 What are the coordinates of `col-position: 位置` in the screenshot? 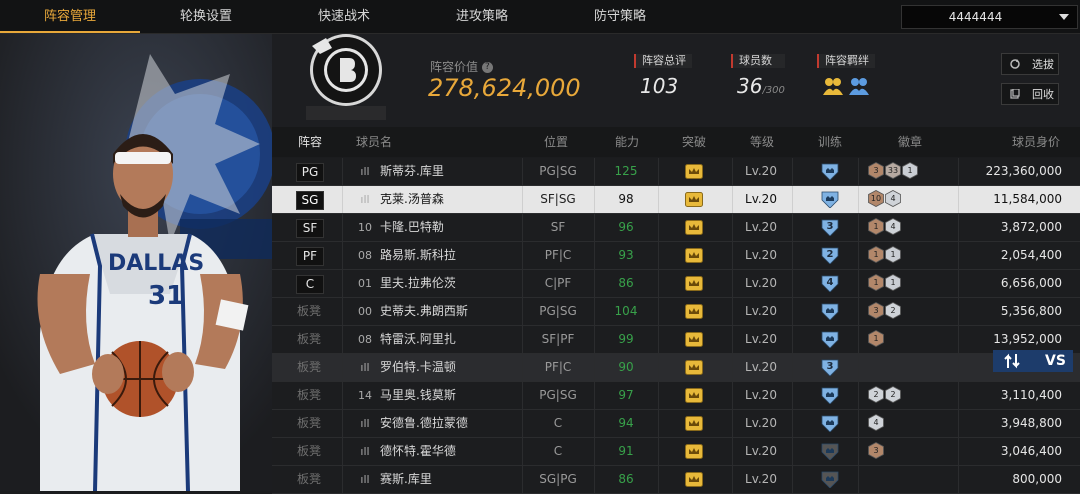 It's located at (556, 142).